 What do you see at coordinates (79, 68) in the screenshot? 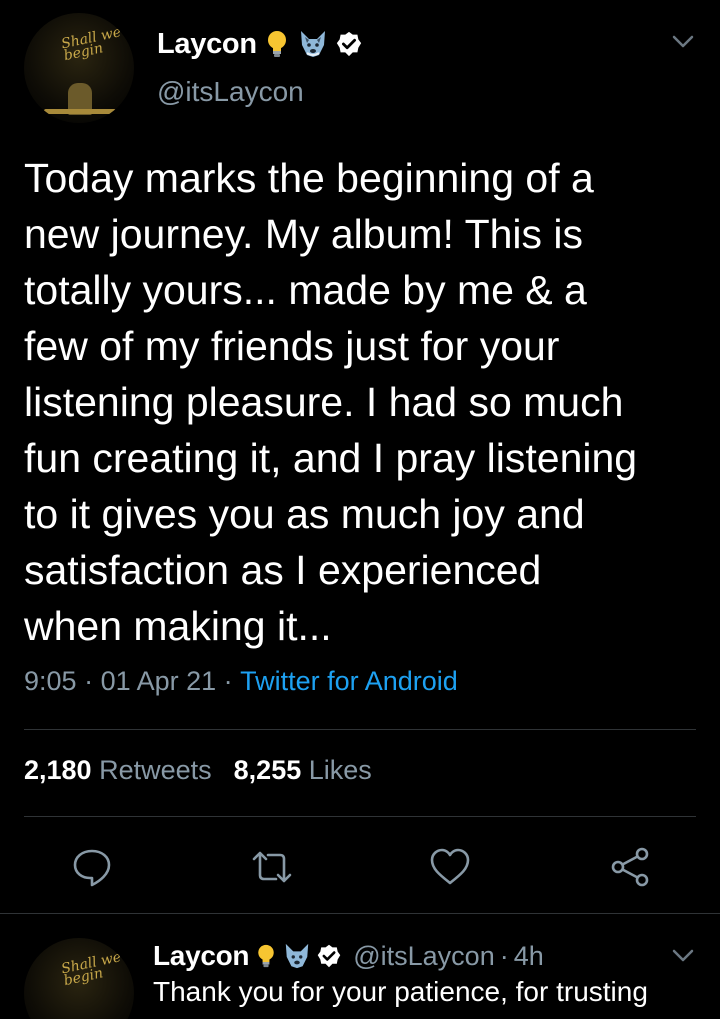
I see `author-avatar: Shall we begin` at bounding box center [79, 68].